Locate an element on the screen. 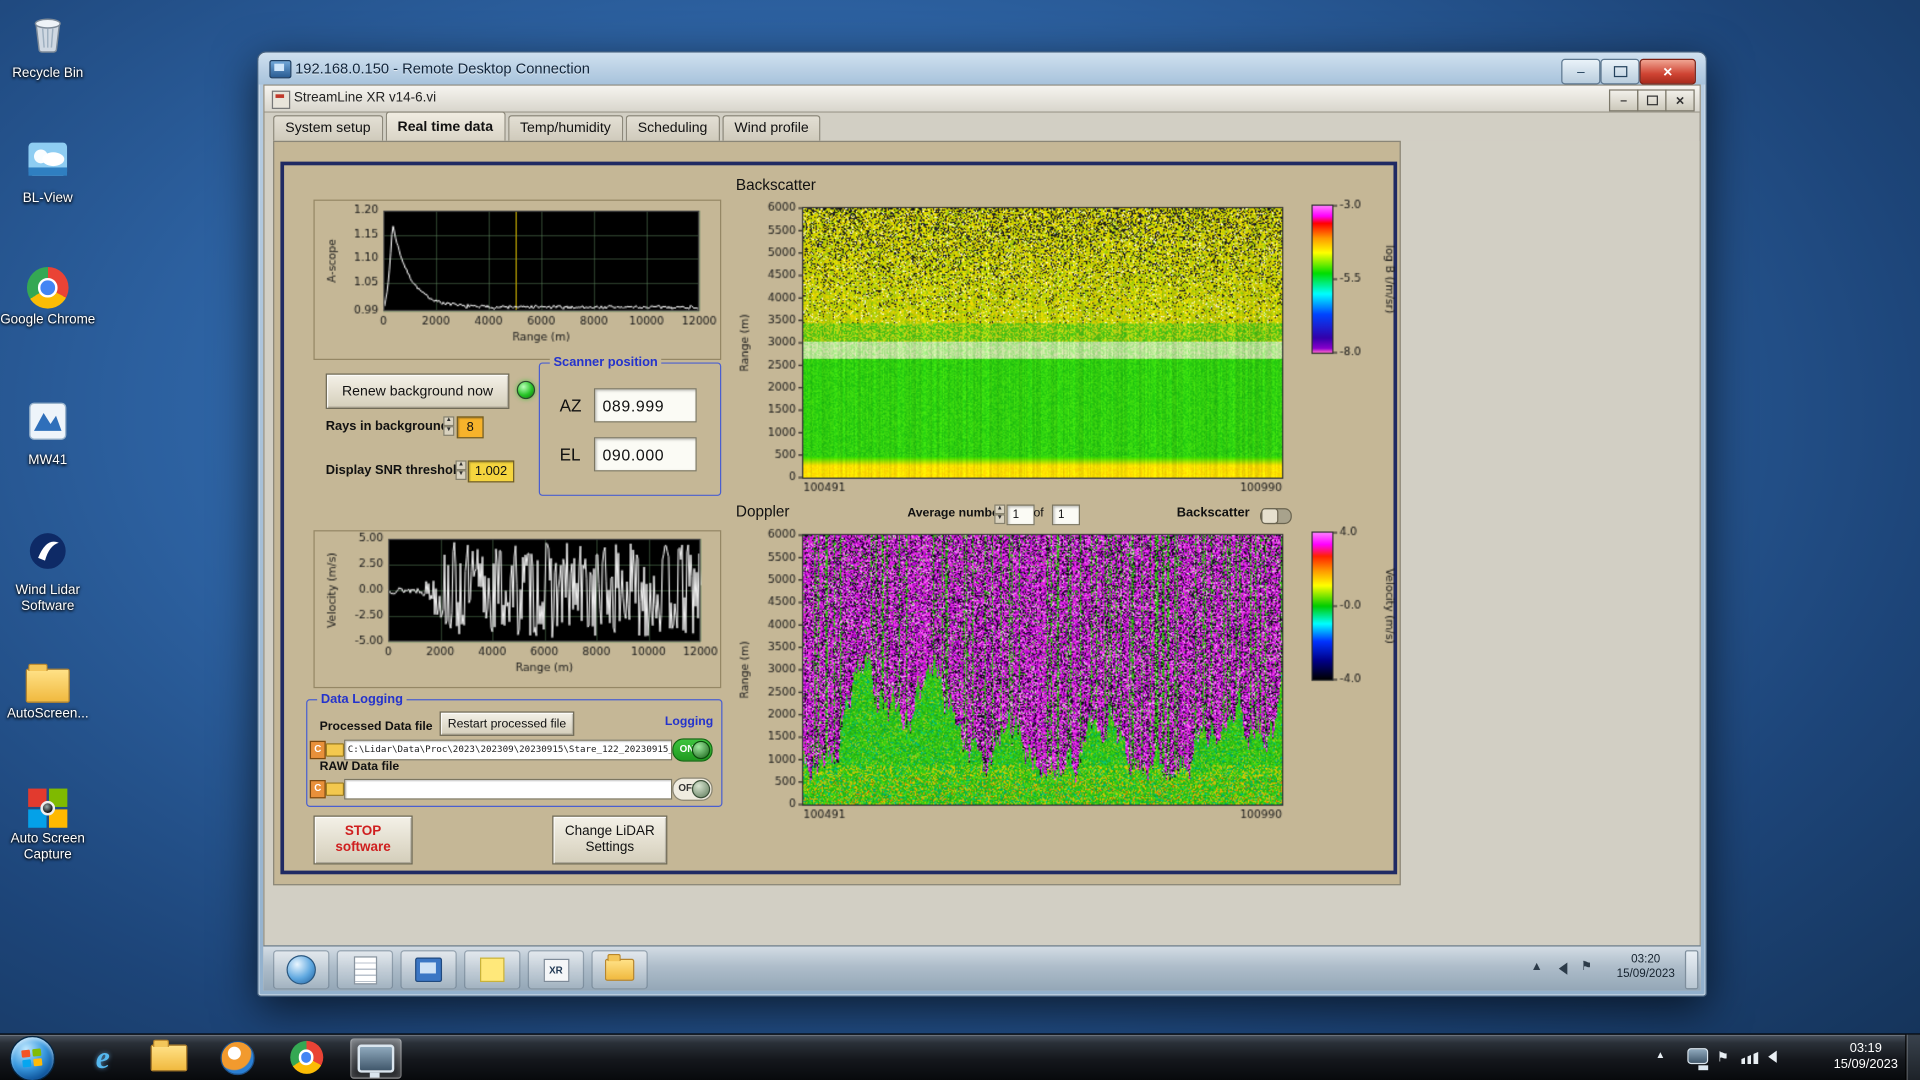  sticky-note-icon is located at coordinates (492, 970).